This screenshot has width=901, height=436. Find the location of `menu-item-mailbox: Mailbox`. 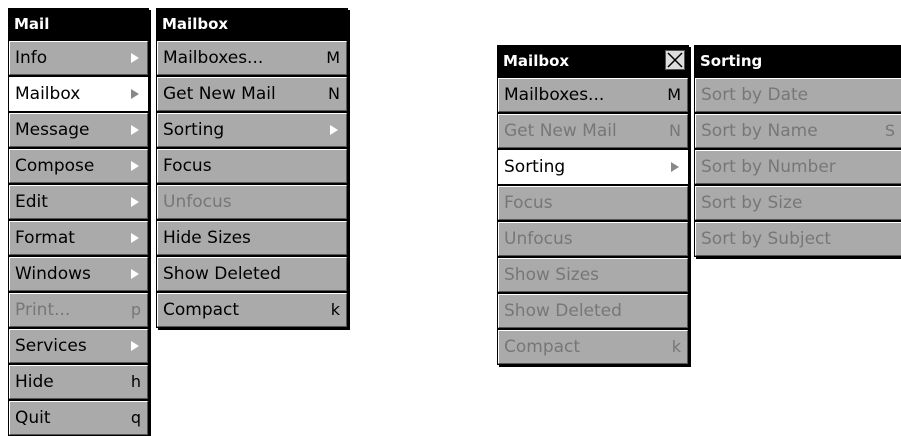

menu-item-mailbox: Mailbox is located at coordinates (78, 94).